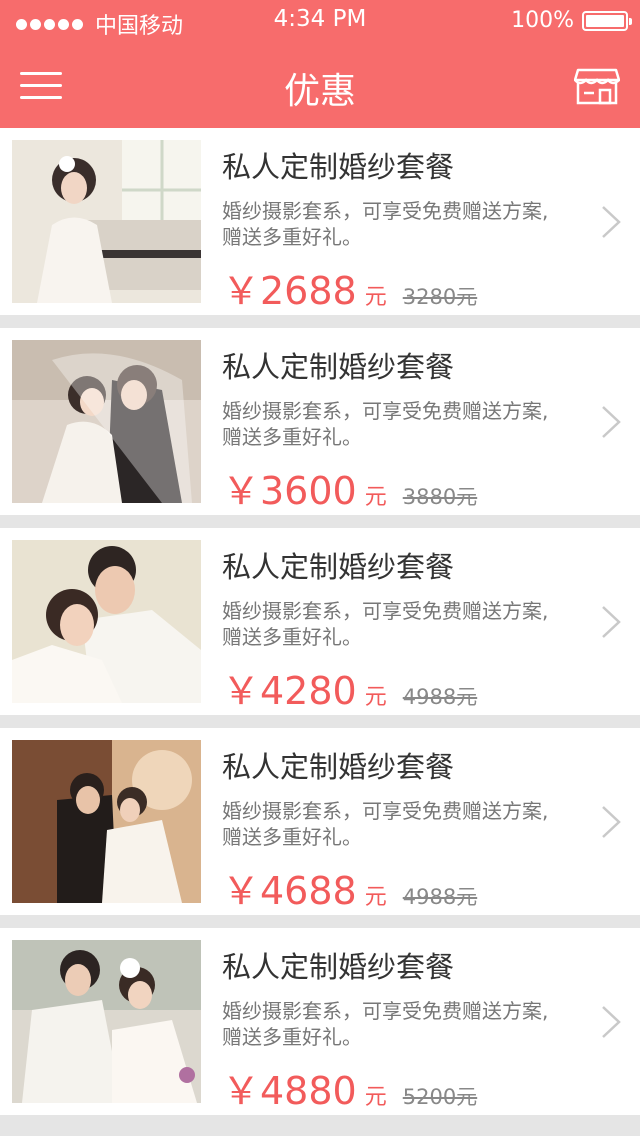 The width and height of the screenshot is (640, 1136). What do you see at coordinates (320, 20) in the screenshot?
I see `status-bar: 中国移动 4:34 PM 100%` at bounding box center [320, 20].